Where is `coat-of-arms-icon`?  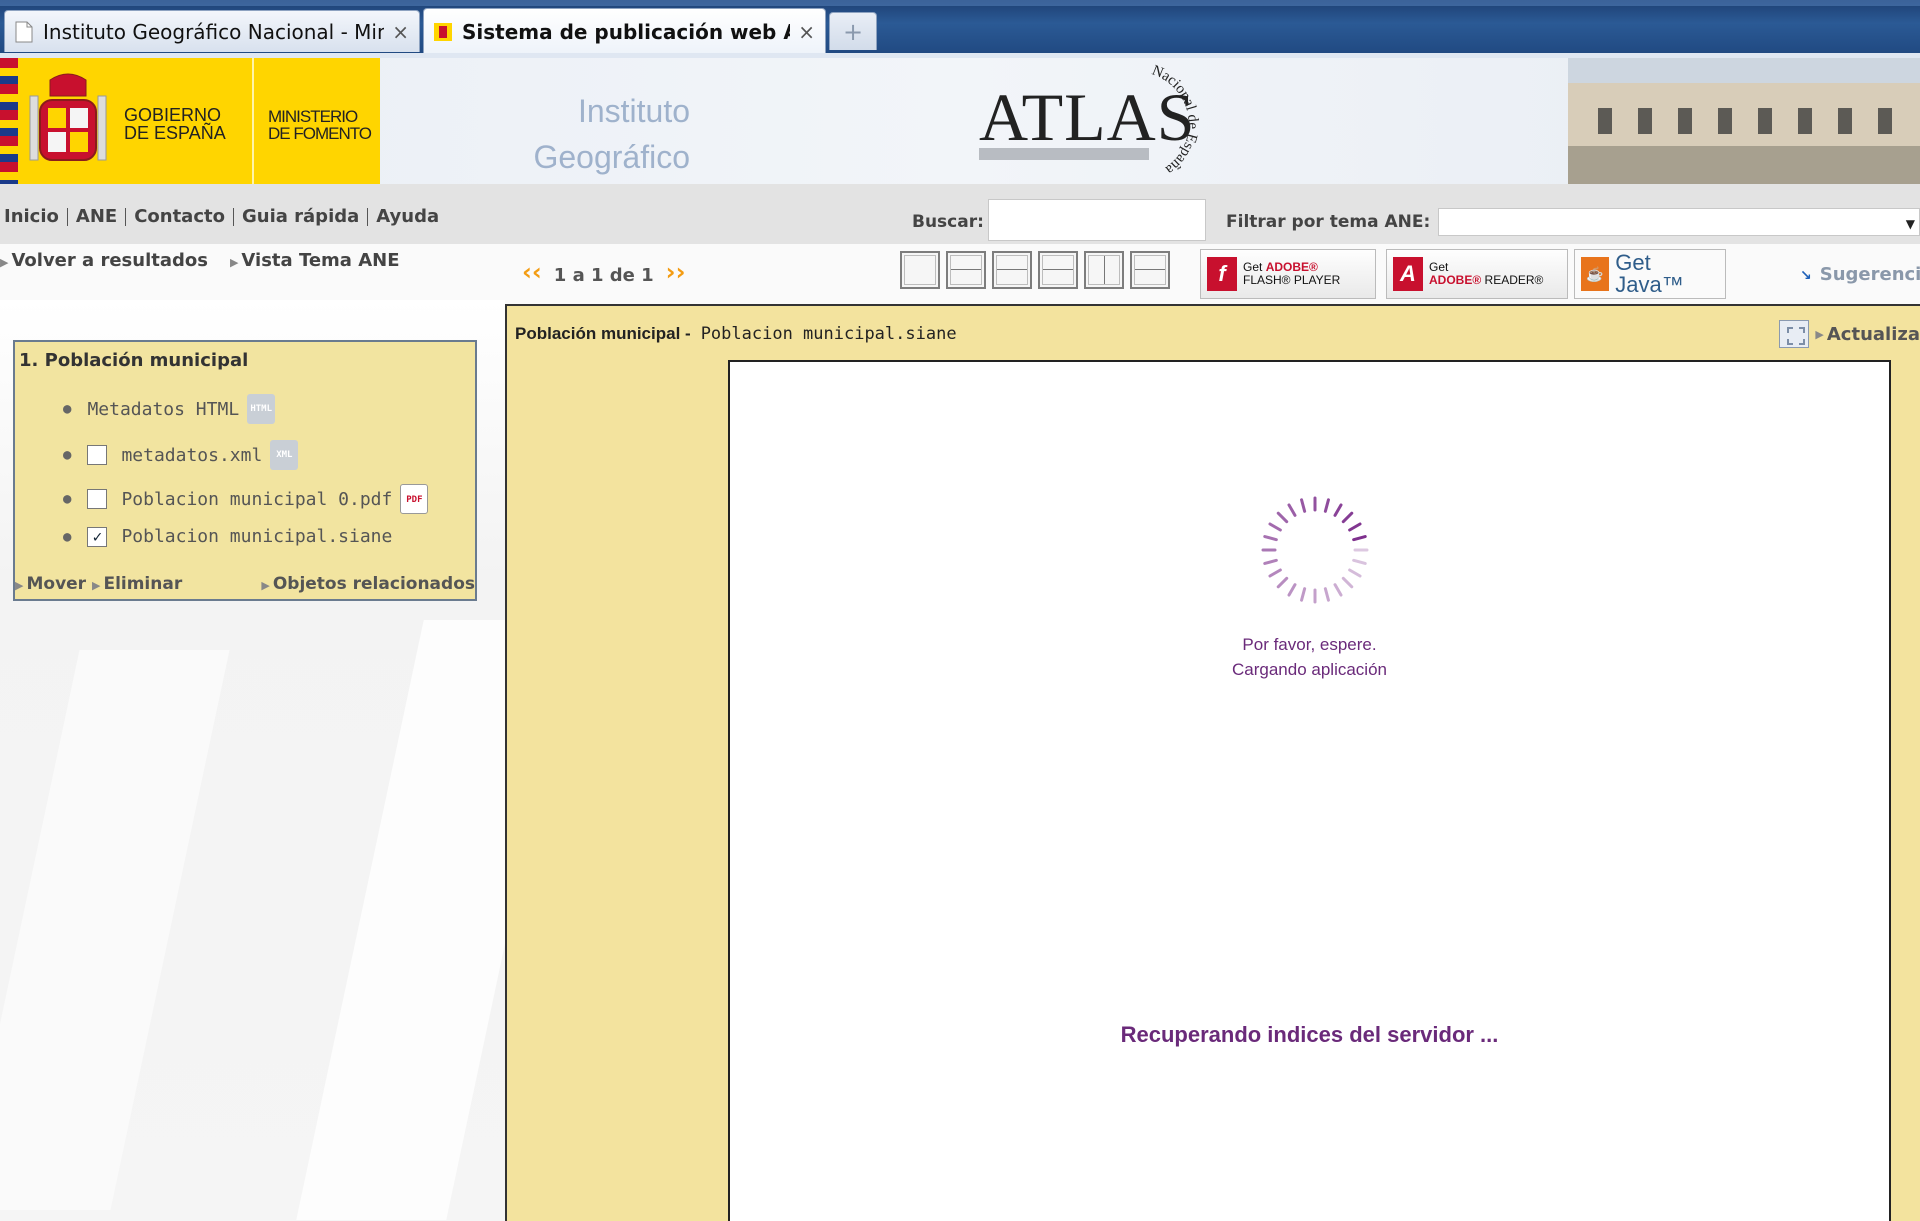
coat-of-arms-icon is located at coordinates (68, 117).